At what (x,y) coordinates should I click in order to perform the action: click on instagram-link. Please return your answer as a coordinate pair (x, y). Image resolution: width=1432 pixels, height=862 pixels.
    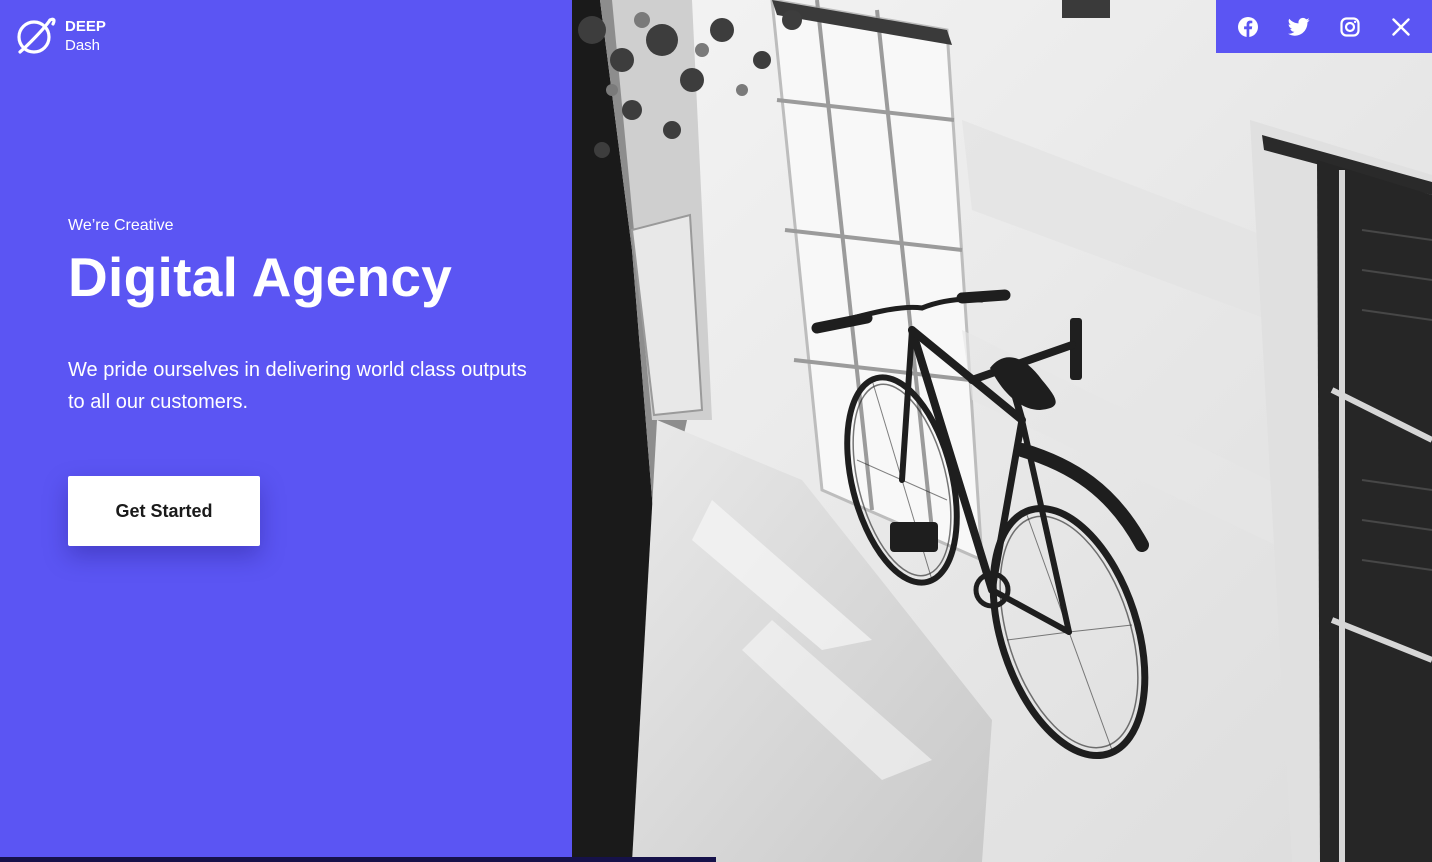
    Looking at the image, I should click on (1350, 27).